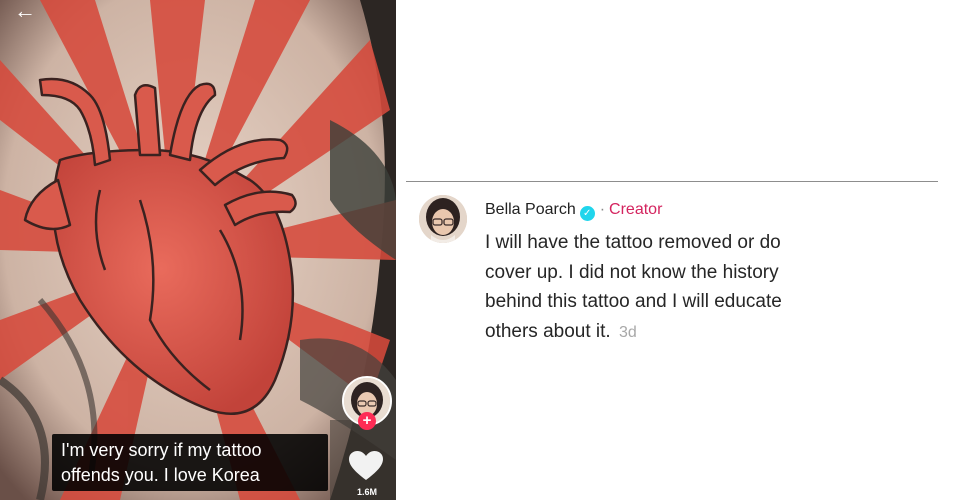  I want to click on comment-username: Bella Poarch, so click(530, 209).